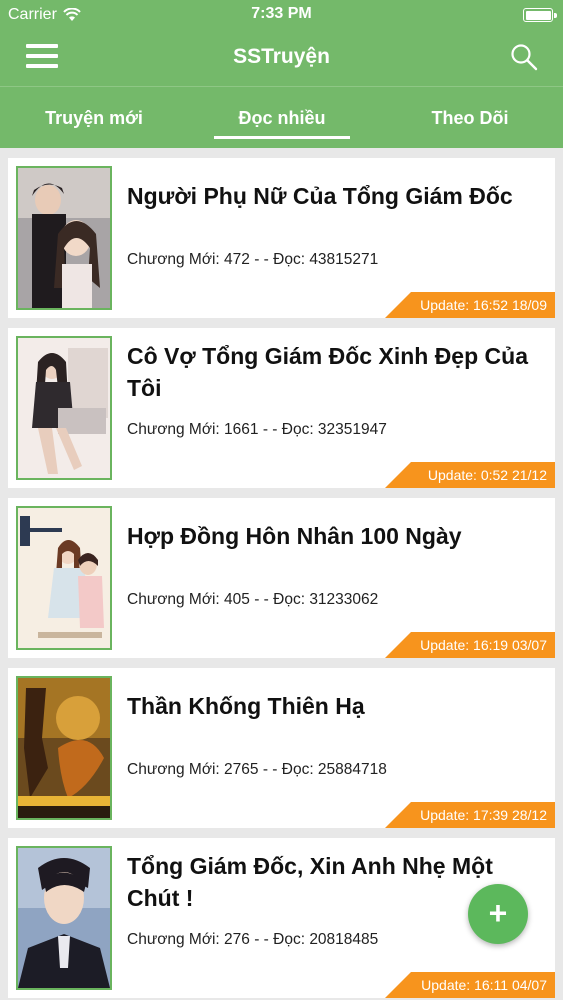 Image resolution: width=563 pixels, height=1000 pixels. Describe the element at coordinates (94, 118) in the screenshot. I see `tab-truyen-moi: Truyện mới` at that location.